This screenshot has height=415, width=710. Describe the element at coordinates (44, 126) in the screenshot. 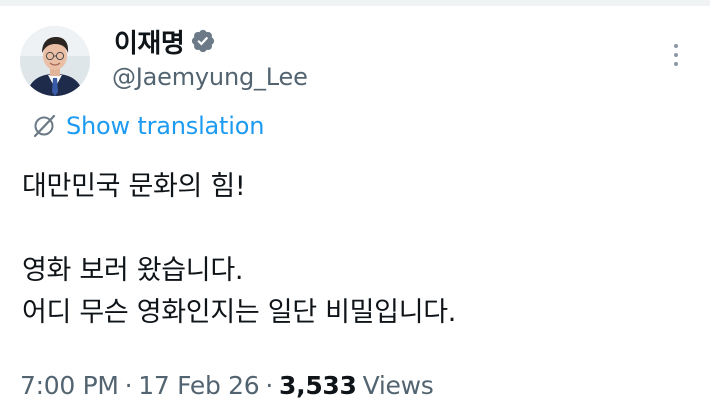

I see `globe-slash-icon` at that location.